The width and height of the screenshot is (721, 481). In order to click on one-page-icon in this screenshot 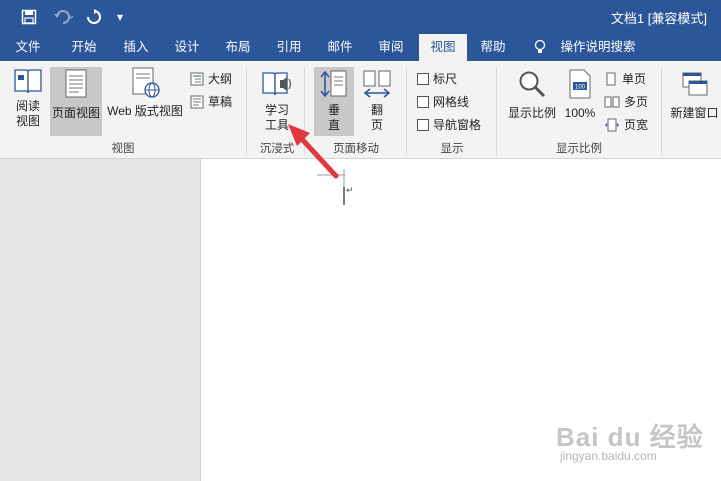, I will do `click(611, 78)`.